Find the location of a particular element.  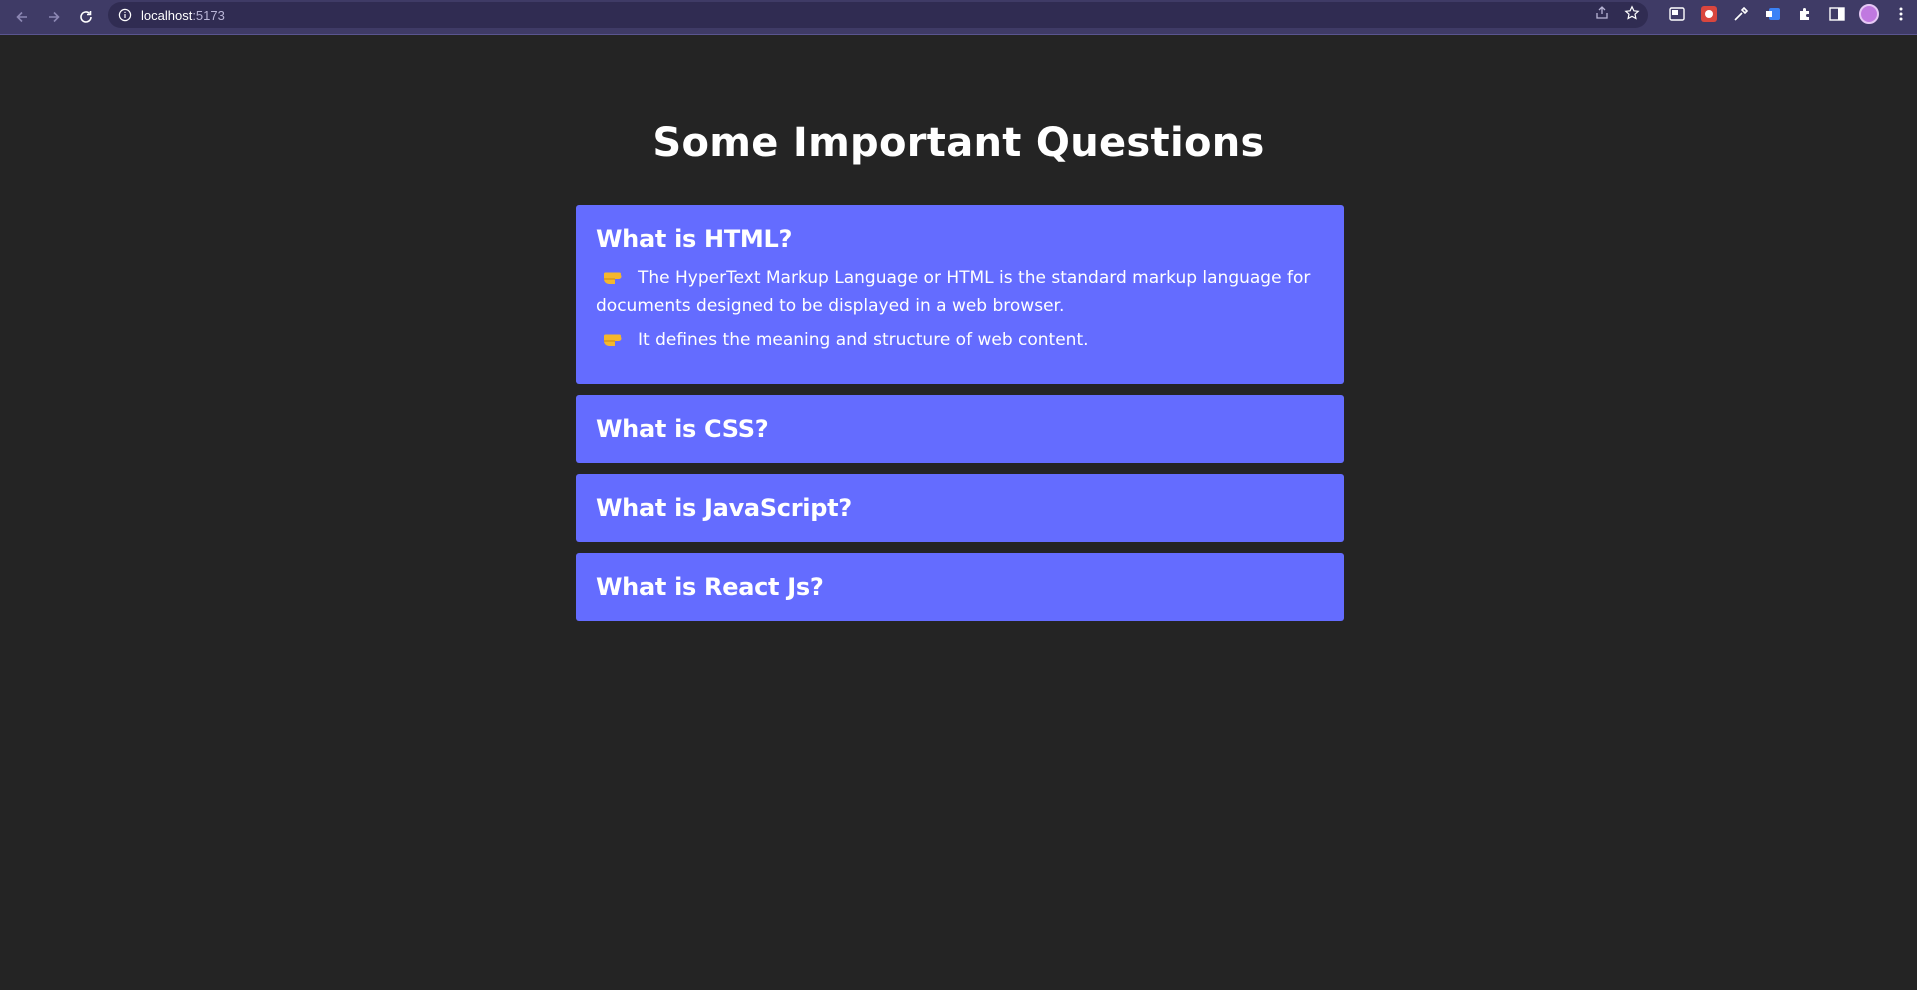

site-info-icon is located at coordinates (125, 15).